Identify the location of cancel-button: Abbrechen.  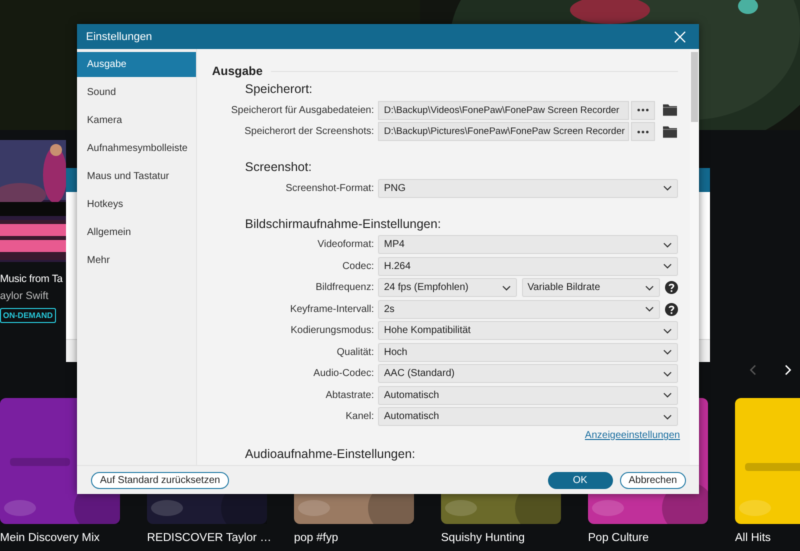
(653, 480).